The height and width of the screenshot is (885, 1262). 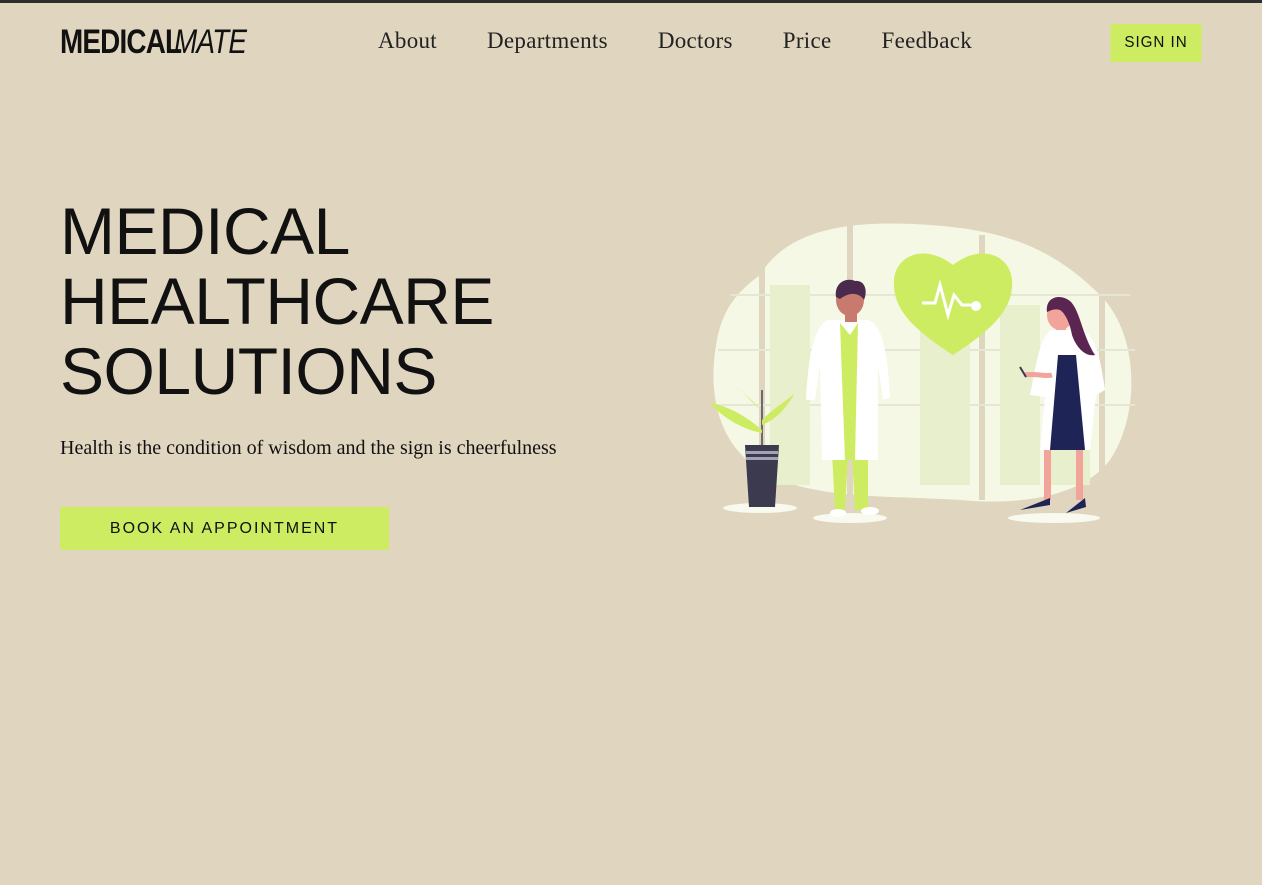 I want to click on hero-illustration, so click(x=922, y=371).